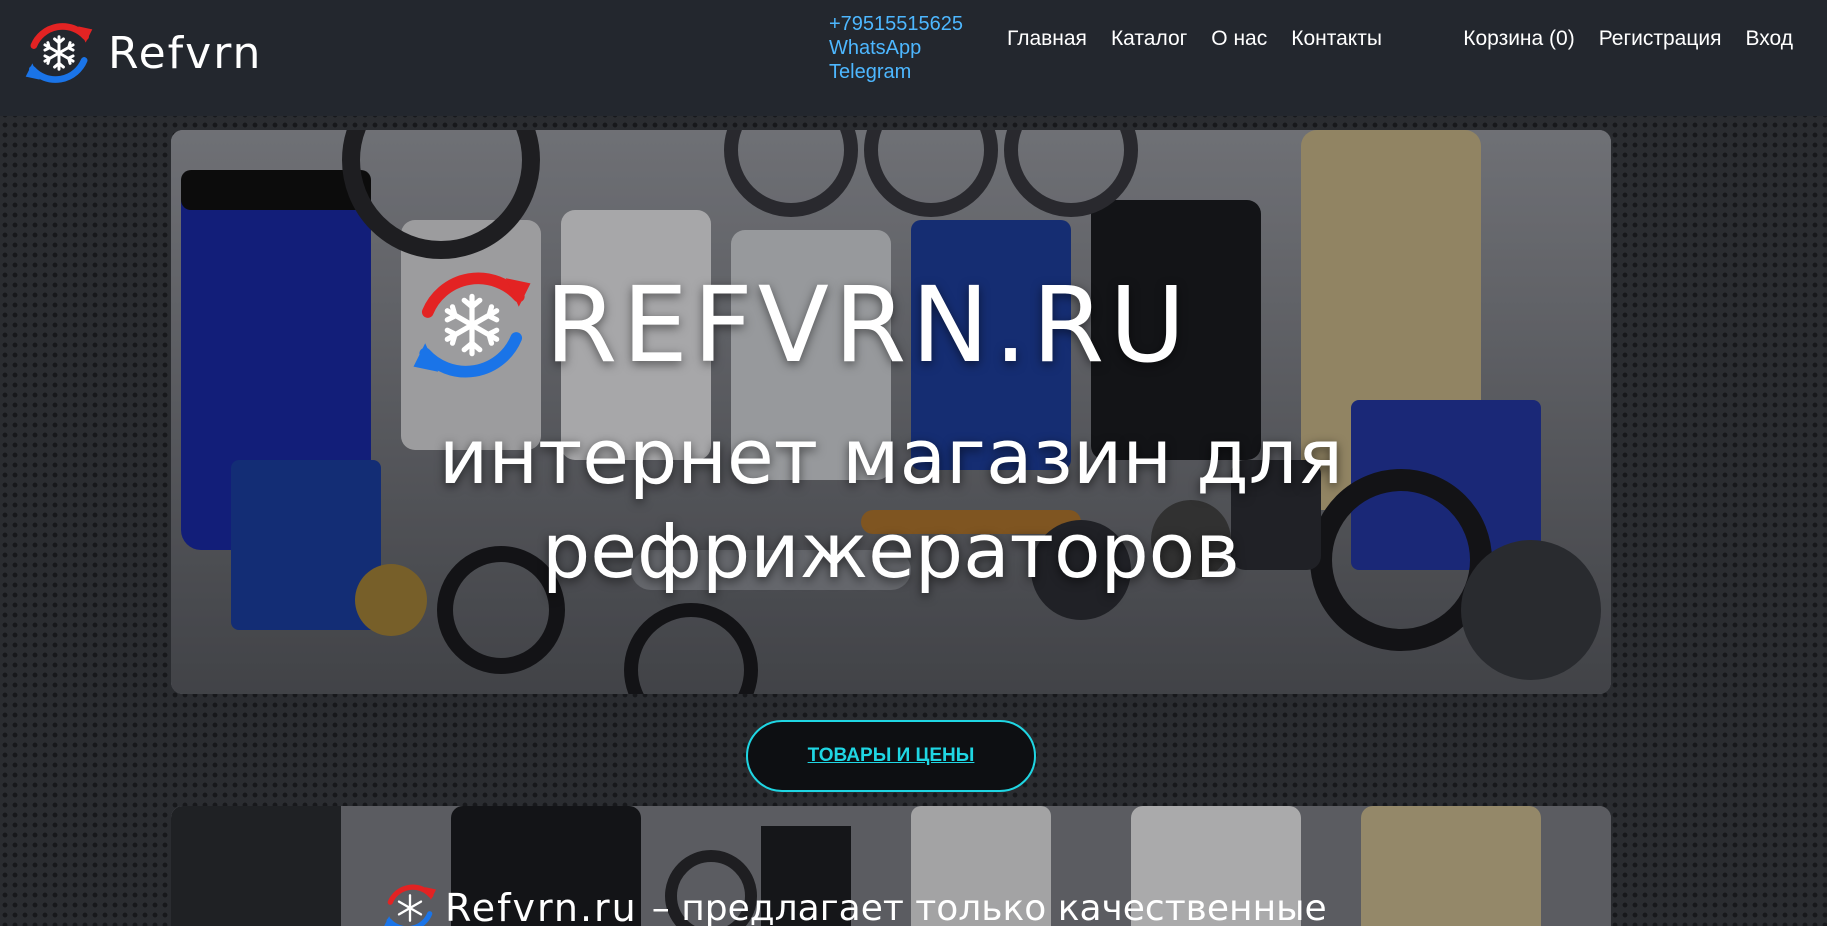 The width and height of the screenshot is (1827, 926). Describe the element at coordinates (868, 325) in the screenshot. I see `hero-brand-text: REFVRN.RU` at that location.